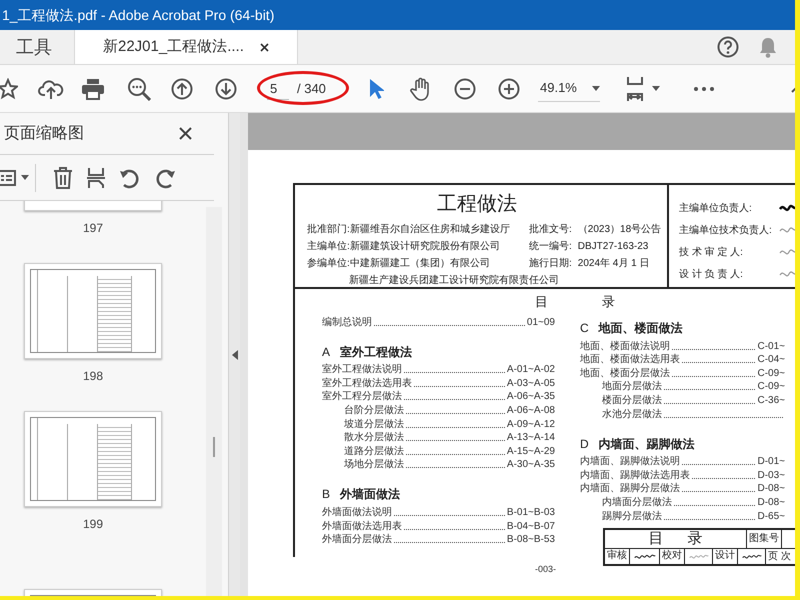  Describe the element at coordinates (362, 397) in the screenshot. I see `toc-entry: 室外工程分层做法` at that location.